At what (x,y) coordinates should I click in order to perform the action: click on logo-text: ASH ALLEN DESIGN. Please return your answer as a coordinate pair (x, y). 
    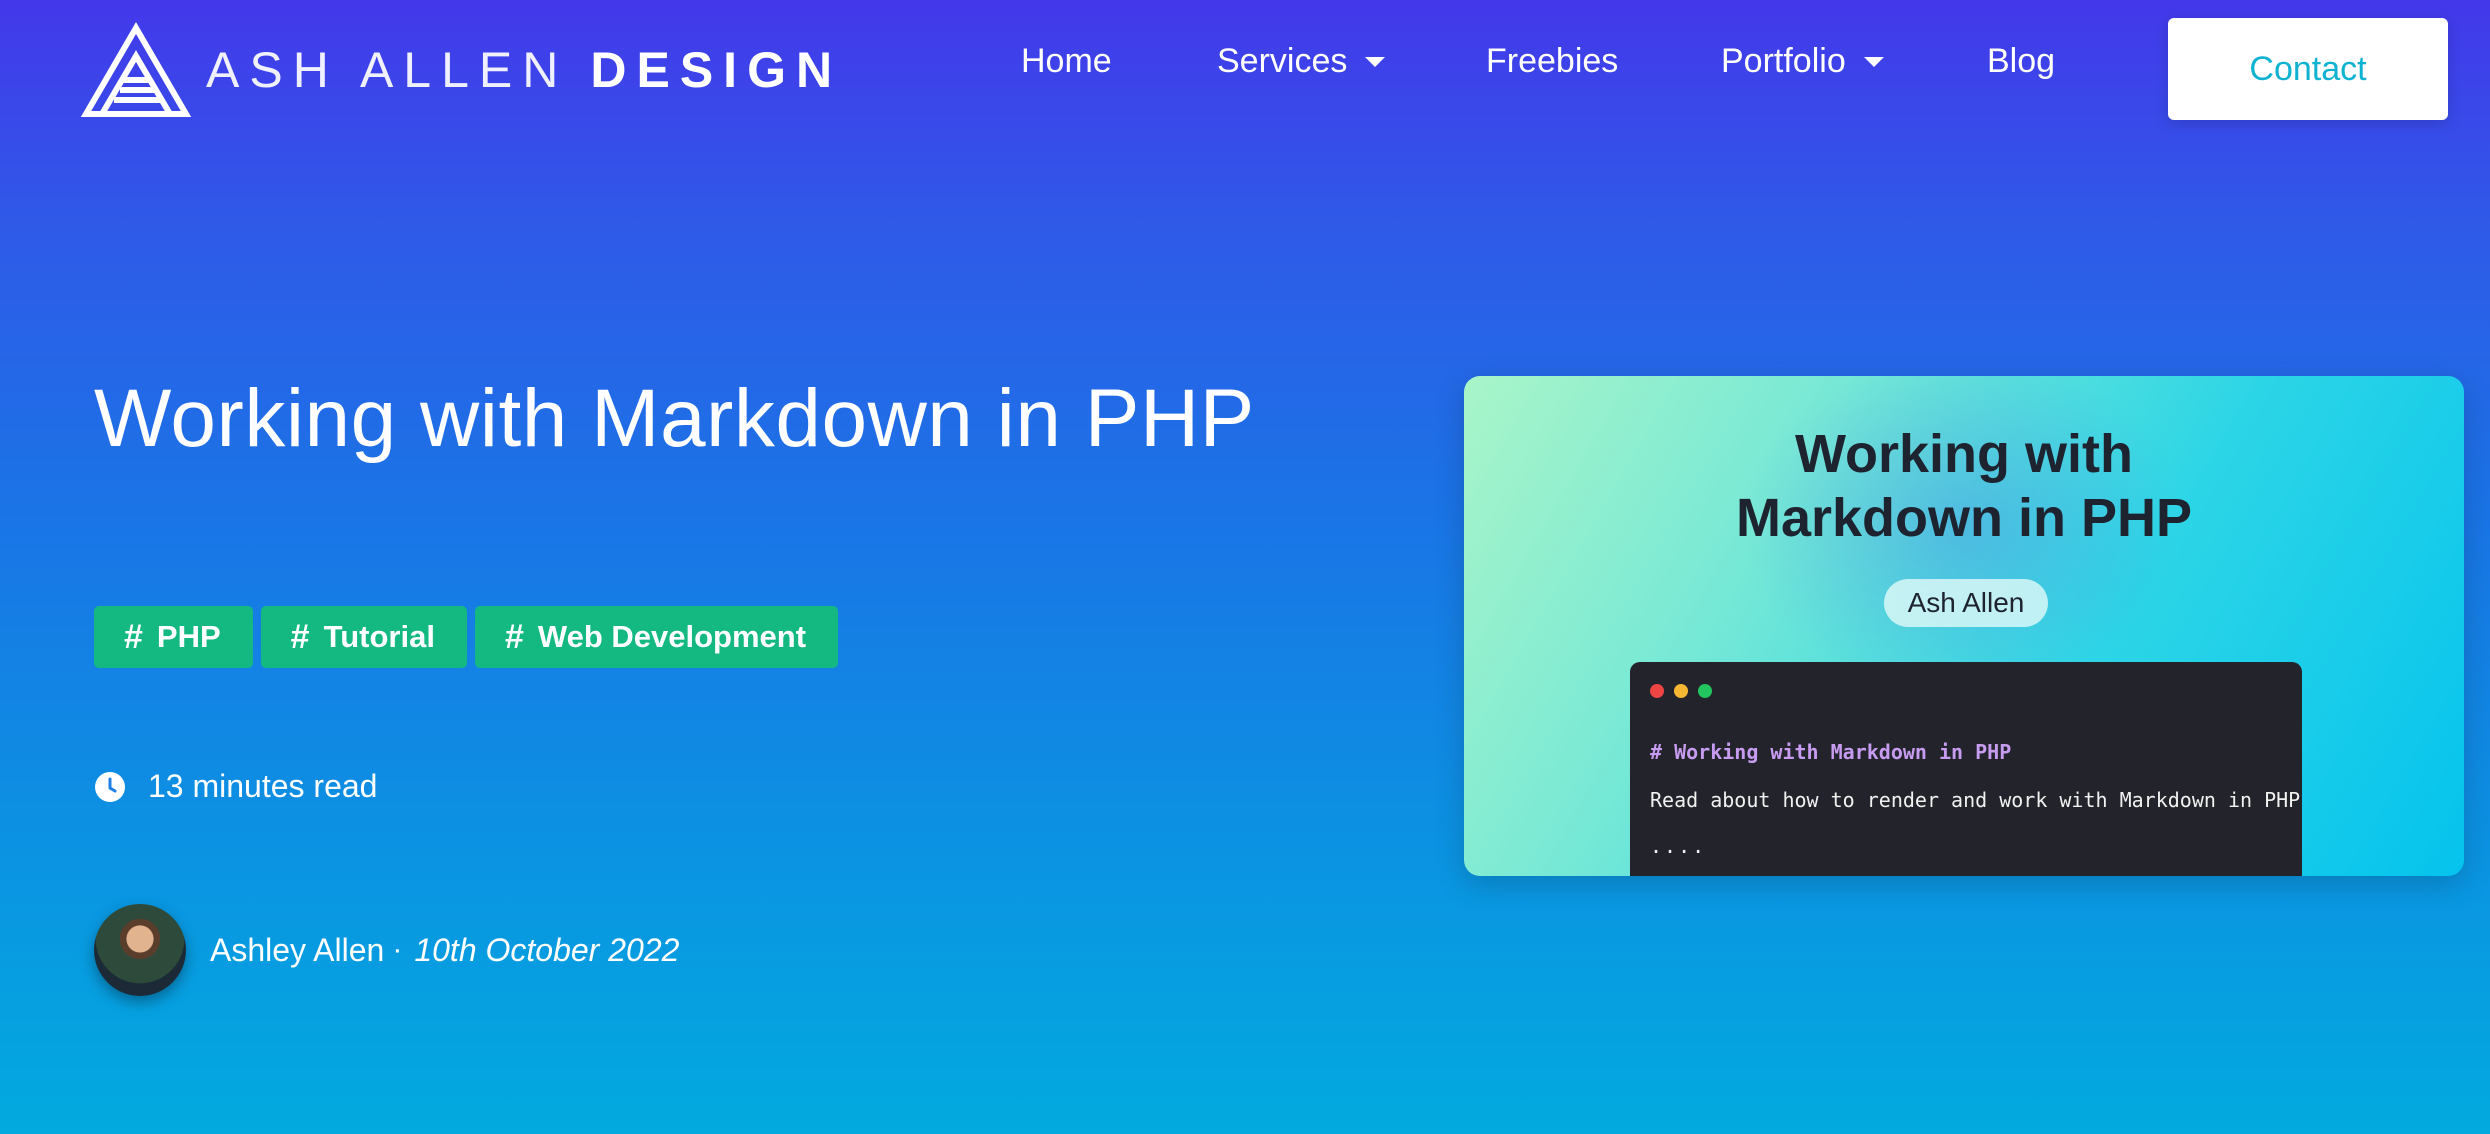
    Looking at the image, I should click on (524, 70).